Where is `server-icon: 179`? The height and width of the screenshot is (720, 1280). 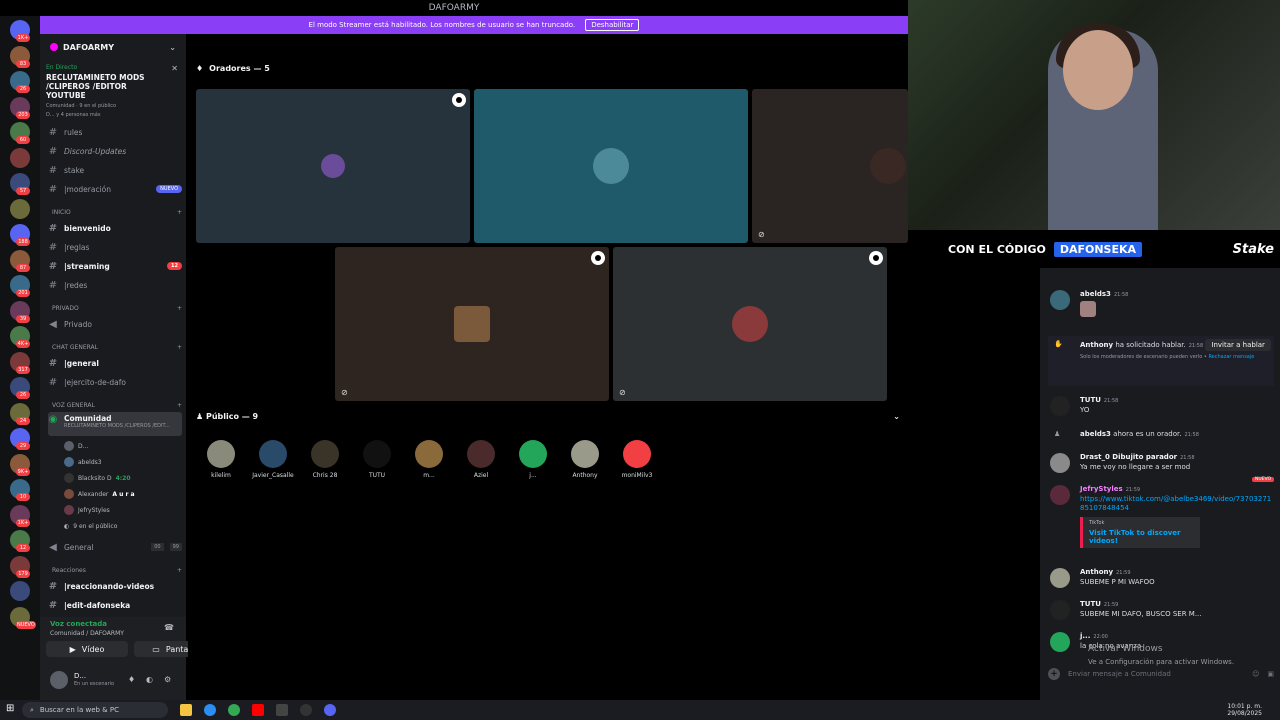 server-icon: 179 is located at coordinates (20, 566).